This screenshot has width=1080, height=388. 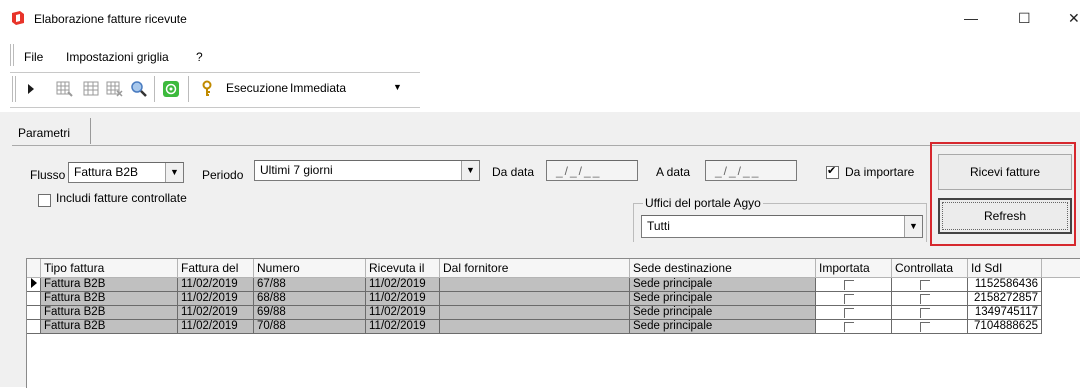 What do you see at coordinates (723, 268) in the screenshot?
I see `column-header-sede-destinazione: Sede destinazione` at bounding box center [723, 268].